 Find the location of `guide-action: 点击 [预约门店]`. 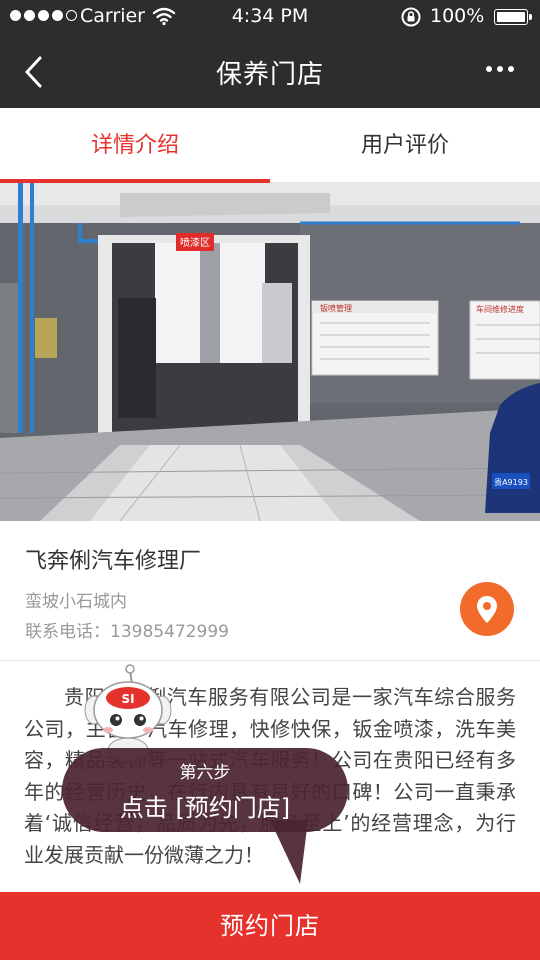

guide-action: 点击 [预约门店] is located at coordinates (205, 808).